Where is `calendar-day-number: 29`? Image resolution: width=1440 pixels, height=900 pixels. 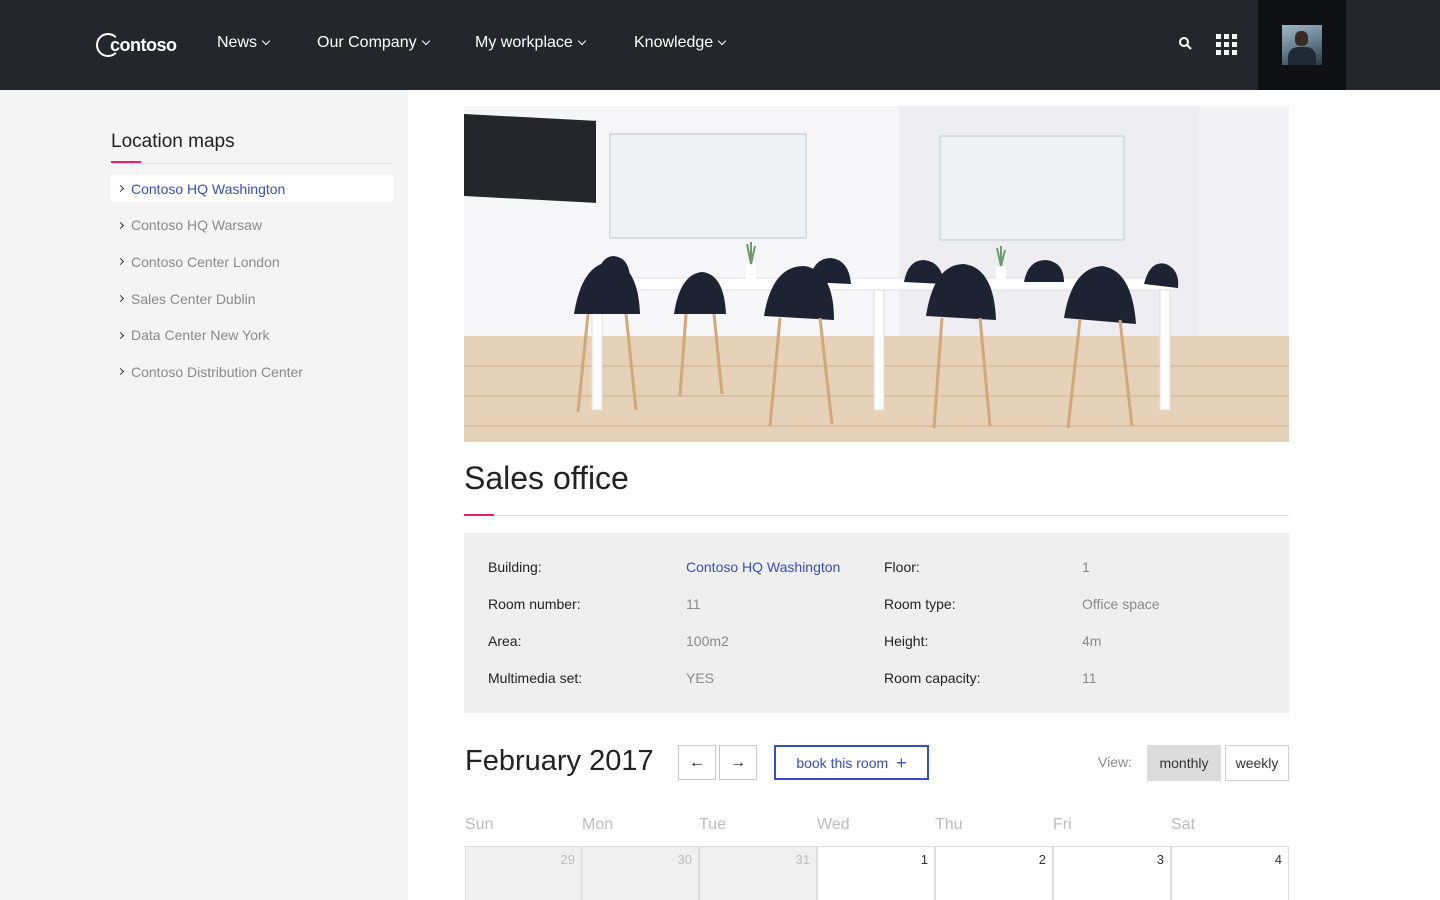 calendar-day-number: 29 is located at coordinates (567, 859).